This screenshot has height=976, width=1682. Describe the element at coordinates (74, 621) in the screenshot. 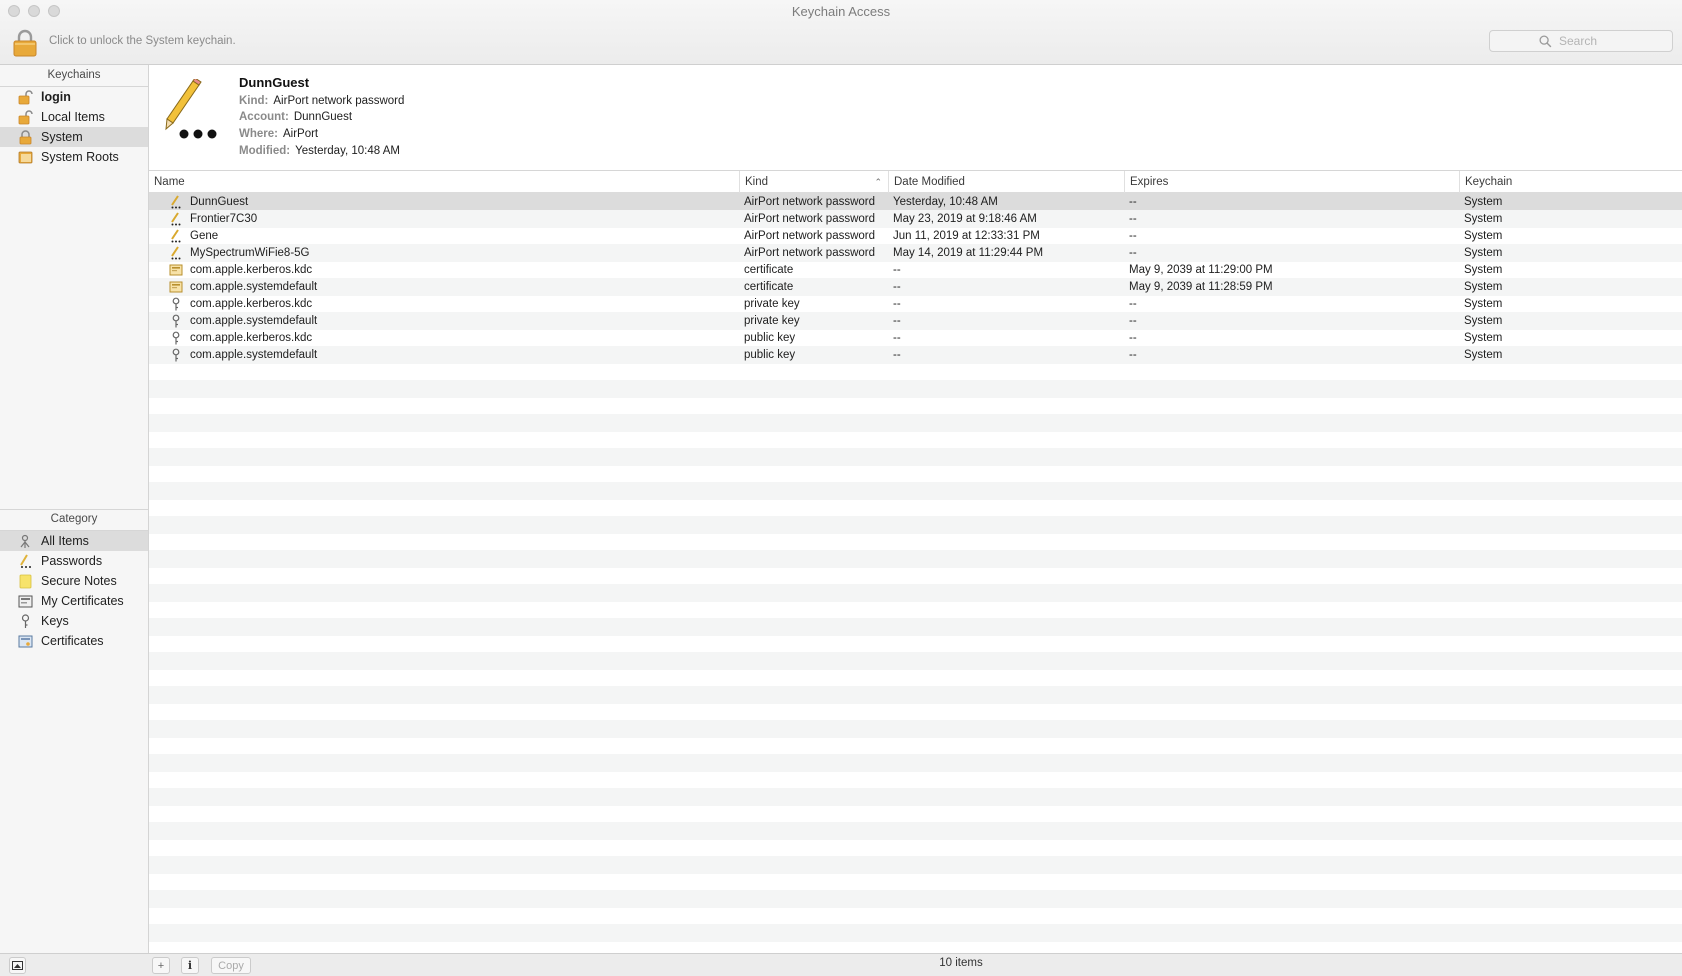

I see `sidebar-item-keys: Keys` at that location.